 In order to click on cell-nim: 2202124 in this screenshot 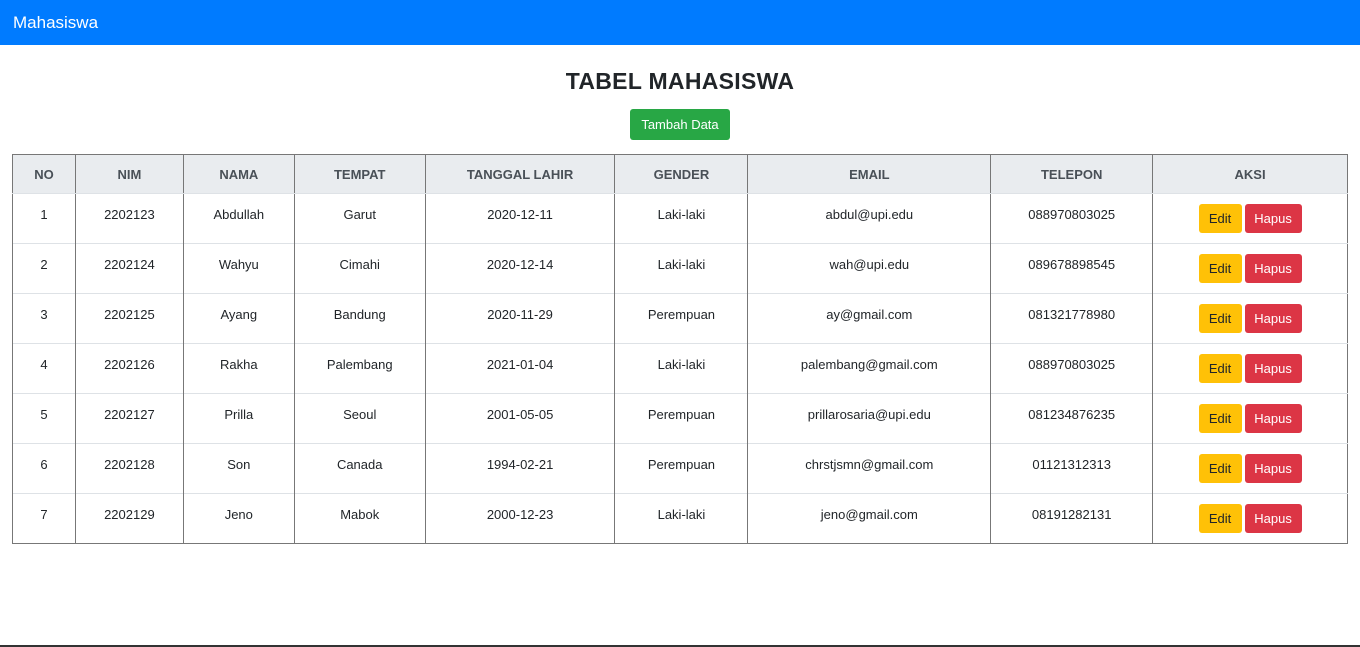, I will do `click(129, 268)`.